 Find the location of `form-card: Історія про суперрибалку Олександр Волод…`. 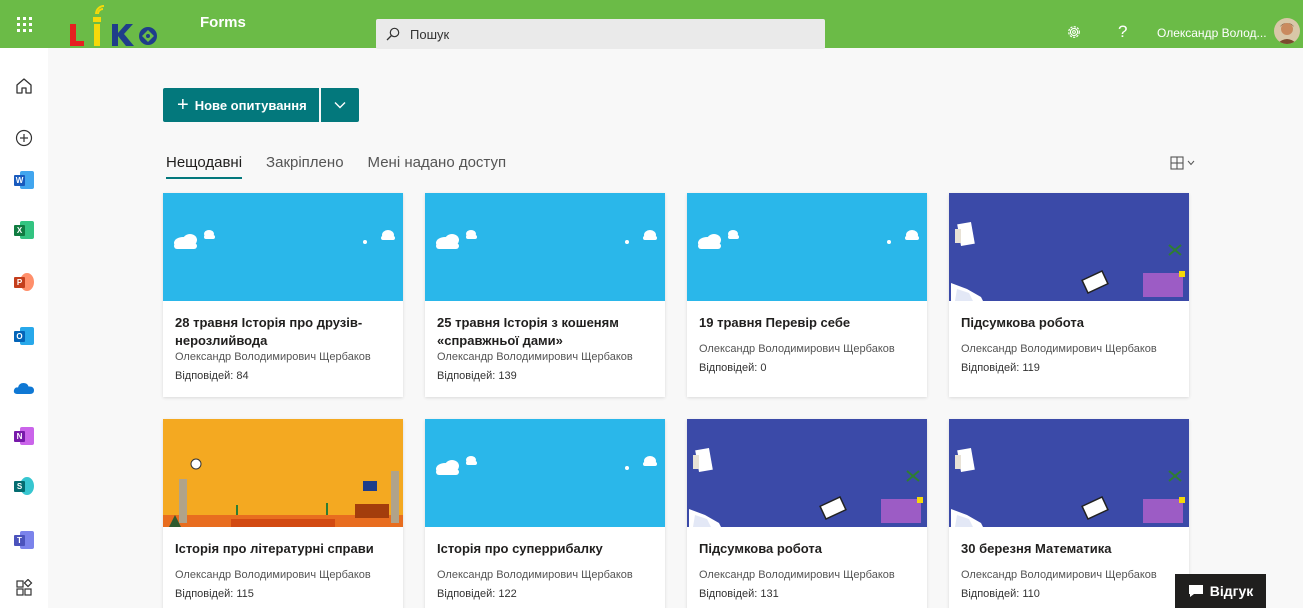

form-card: Історія про суперрибалку Олександр Волод… is located at coordinates (545, 513).